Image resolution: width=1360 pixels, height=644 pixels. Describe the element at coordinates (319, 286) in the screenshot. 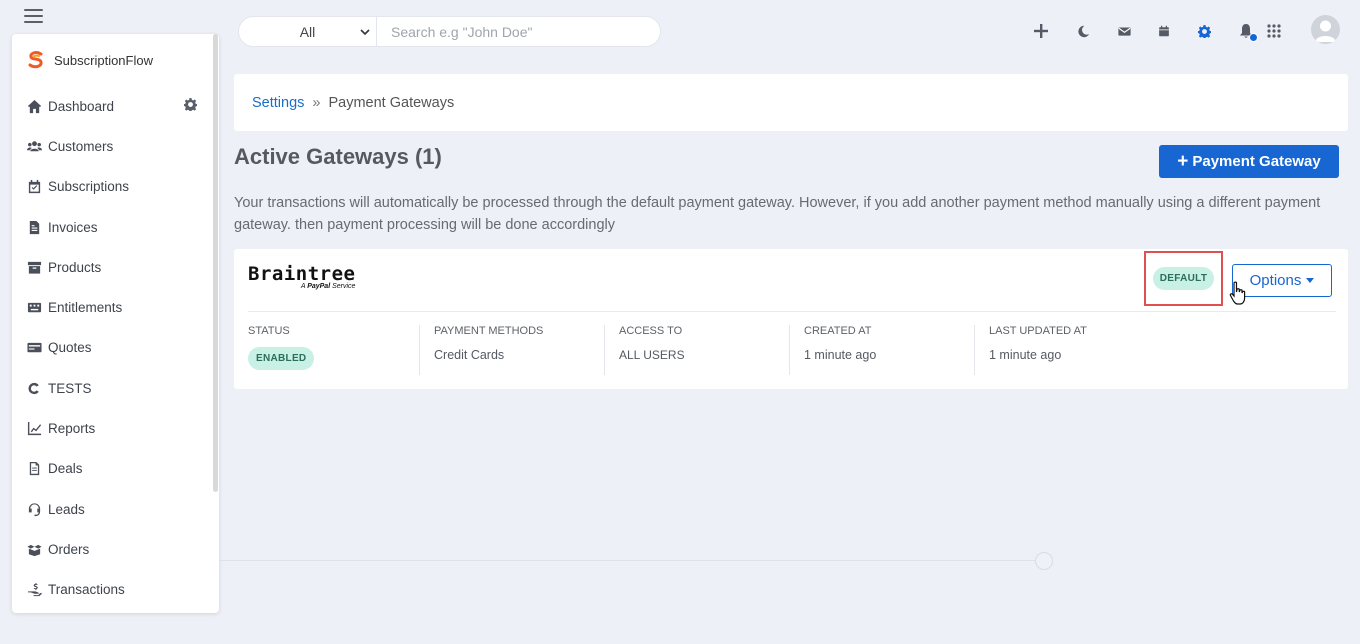

I see `logo-tagline-brand: PayPal` at that location.